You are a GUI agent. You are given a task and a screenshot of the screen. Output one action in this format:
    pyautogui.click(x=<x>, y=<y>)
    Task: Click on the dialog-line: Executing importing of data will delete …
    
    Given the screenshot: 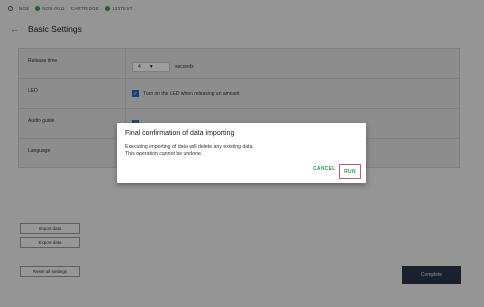 What is the action you would take?
    pyautogui.click(x=189, y=147)
    